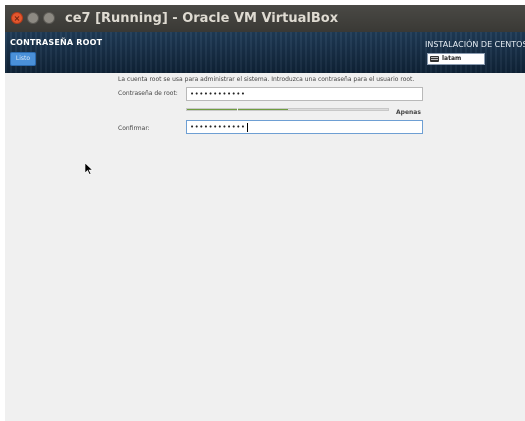 Image resolution: width=525 pixels, height=421 pixels. I want to click on keyboard-layout-indicator: latam, so click(456, 59).